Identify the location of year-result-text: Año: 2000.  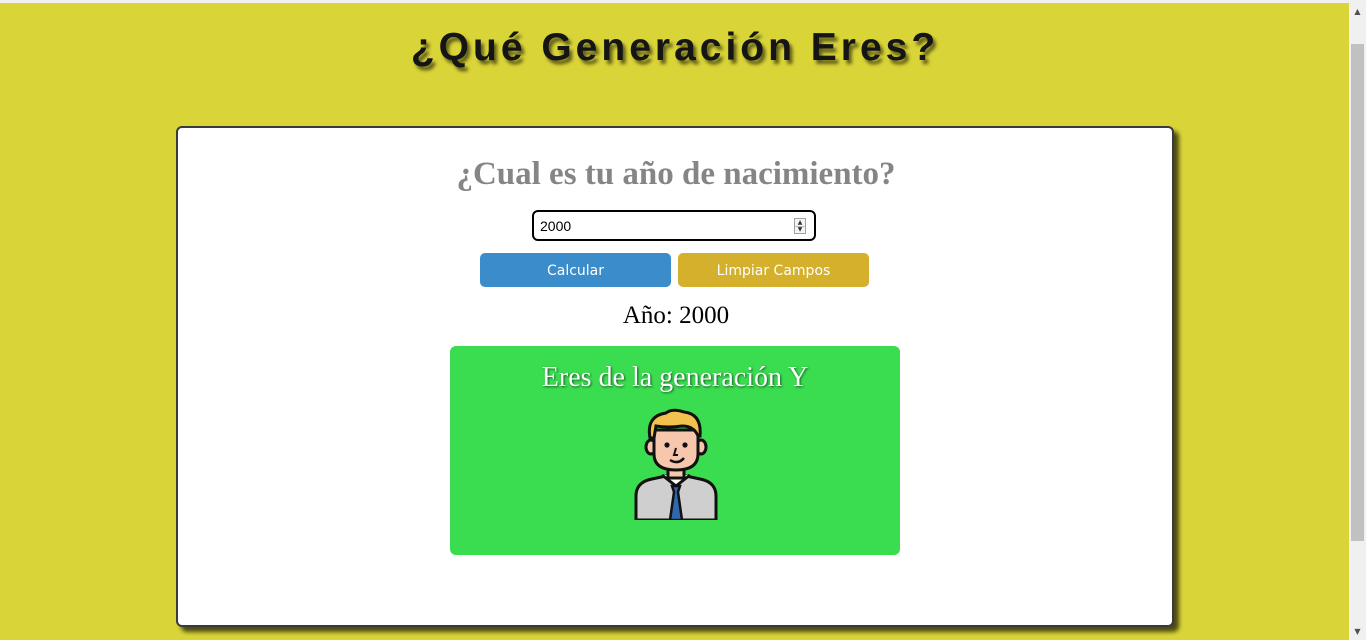
(676, 315).